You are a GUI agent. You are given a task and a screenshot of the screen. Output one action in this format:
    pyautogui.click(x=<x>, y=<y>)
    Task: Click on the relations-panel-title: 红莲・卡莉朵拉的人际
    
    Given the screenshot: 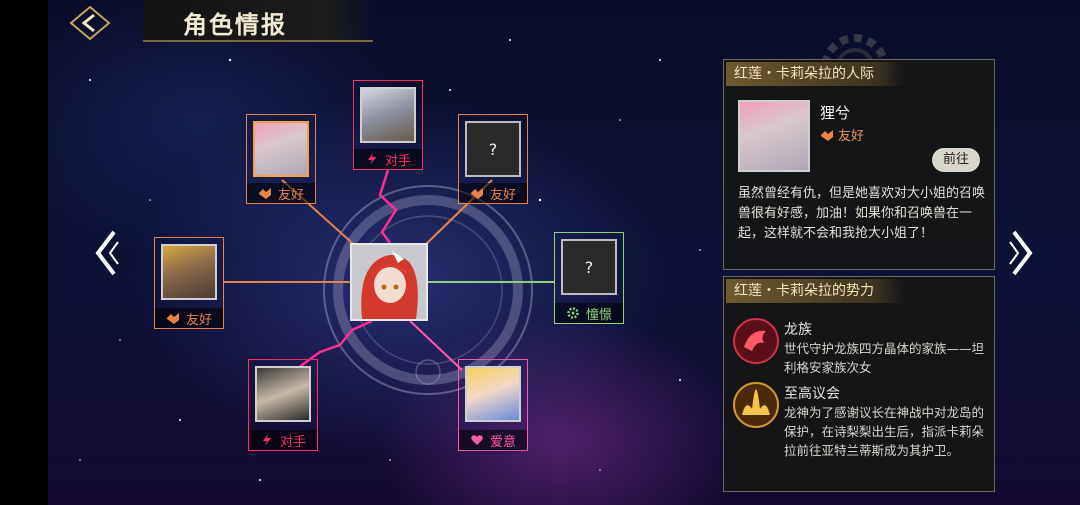 What is the action you would take?
    pyautogui.click(x=815, y=74)
    